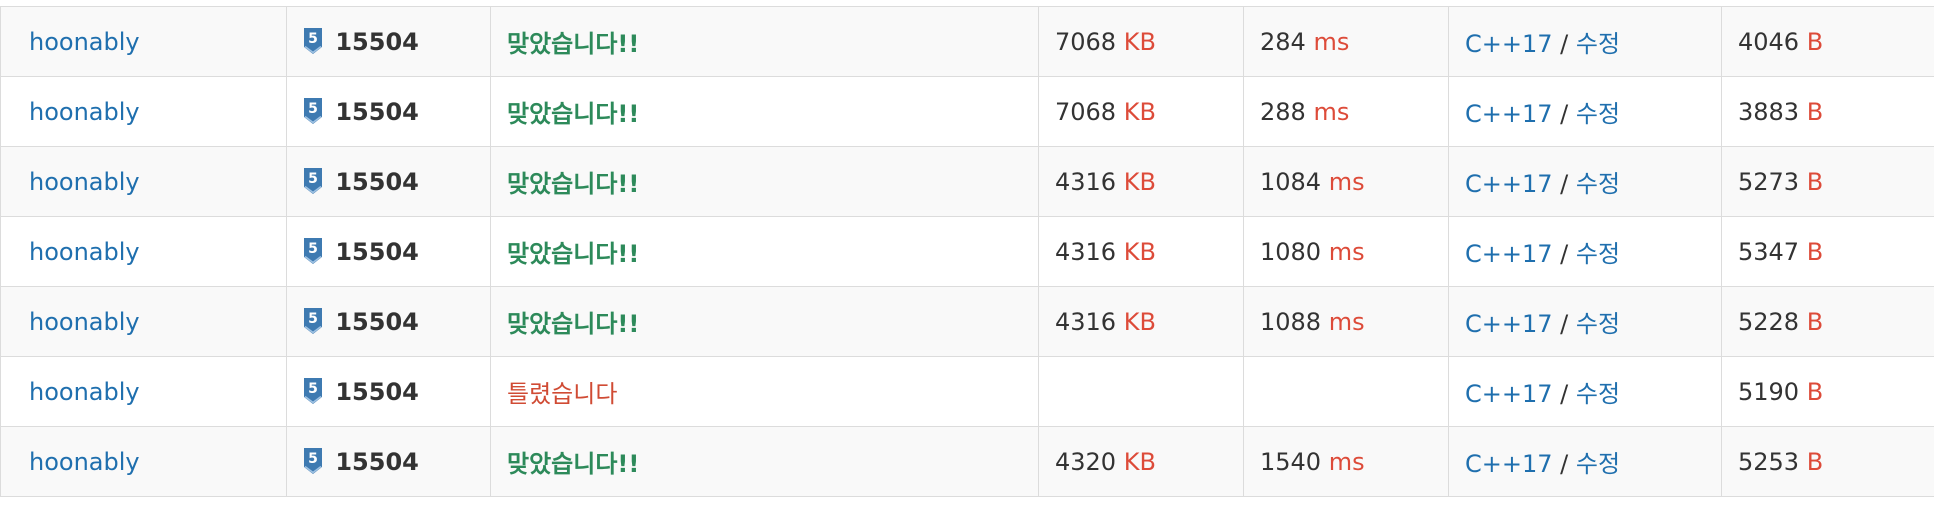 Image resolution: width=1934 pixels, height=508 pixels. What do you see at coordinates (967, 391) in the screenshot?
I see `table-row: hoonably 5 15504 틀렸습니다 C++17 / 수정 5190 B` at bounding box center [967, 391].